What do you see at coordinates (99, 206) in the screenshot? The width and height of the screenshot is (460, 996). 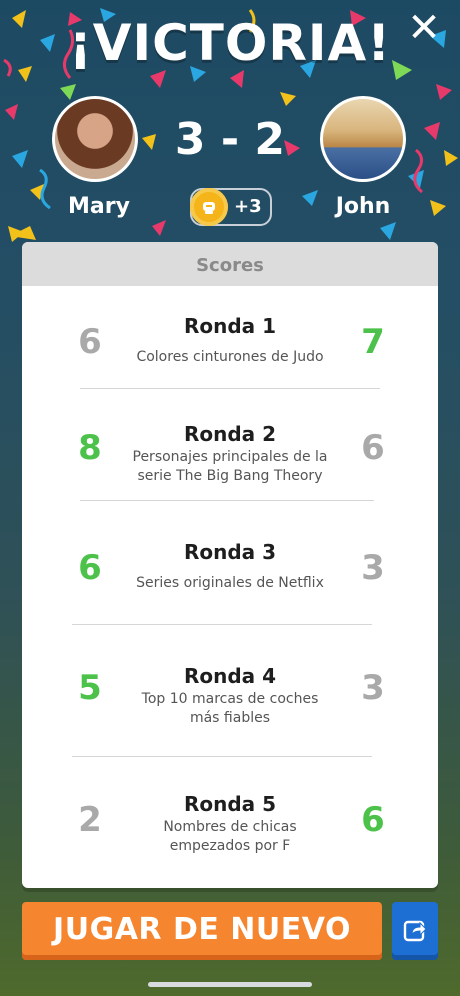 I see `player-name-left: Mary` at bounding box center [99, 206].